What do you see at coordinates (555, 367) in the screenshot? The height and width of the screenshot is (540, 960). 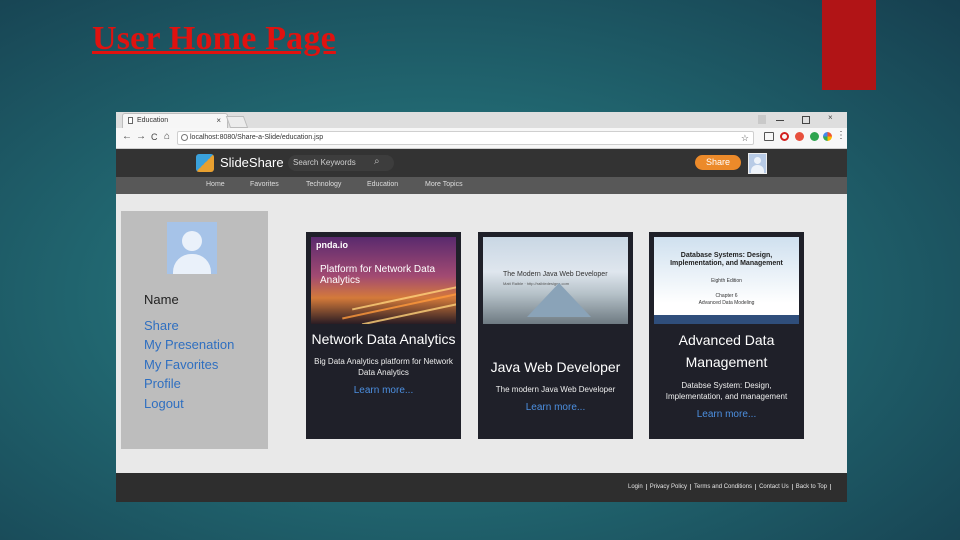 I see `card-title: Java Web Developer` at bounding box center [555, 367].